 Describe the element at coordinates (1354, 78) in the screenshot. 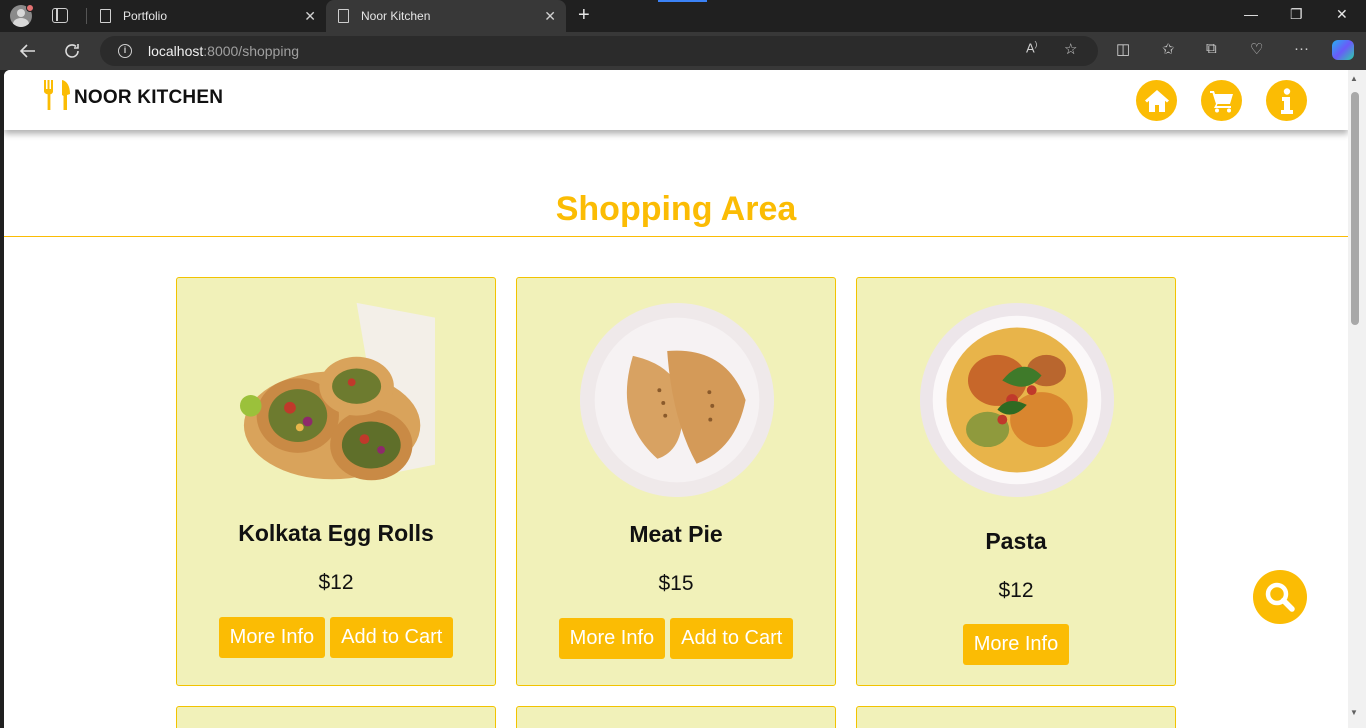

I see `scroll-up-icon: ▲` at that location.